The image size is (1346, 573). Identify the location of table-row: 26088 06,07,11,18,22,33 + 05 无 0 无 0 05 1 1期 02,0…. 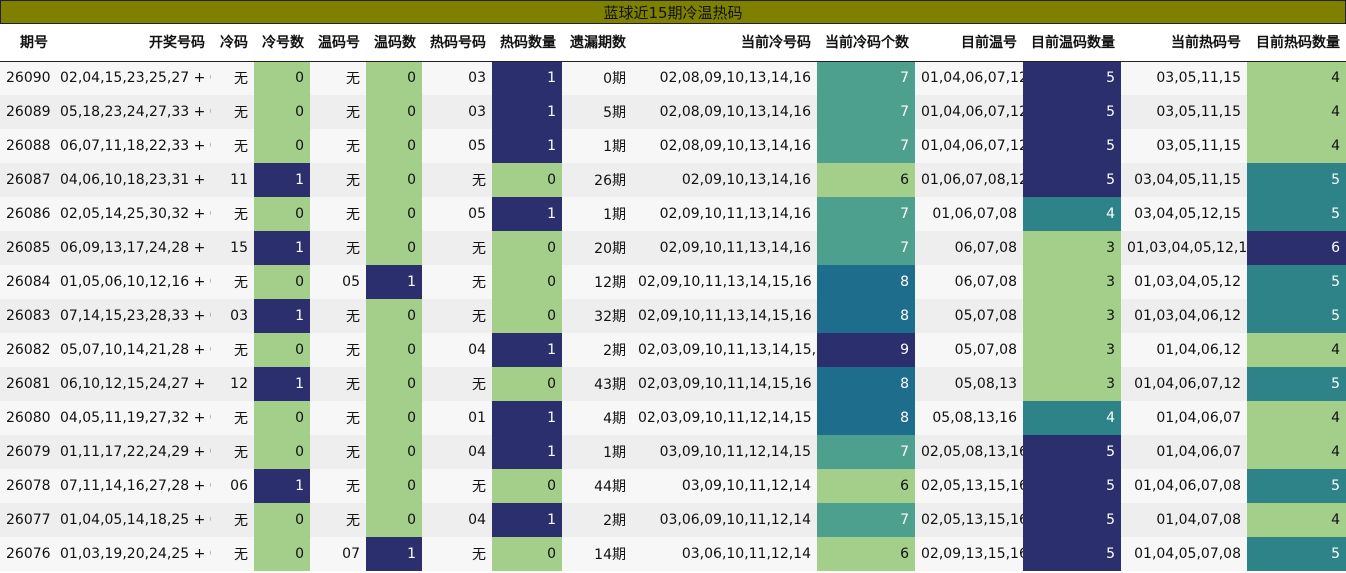
(673, 146).